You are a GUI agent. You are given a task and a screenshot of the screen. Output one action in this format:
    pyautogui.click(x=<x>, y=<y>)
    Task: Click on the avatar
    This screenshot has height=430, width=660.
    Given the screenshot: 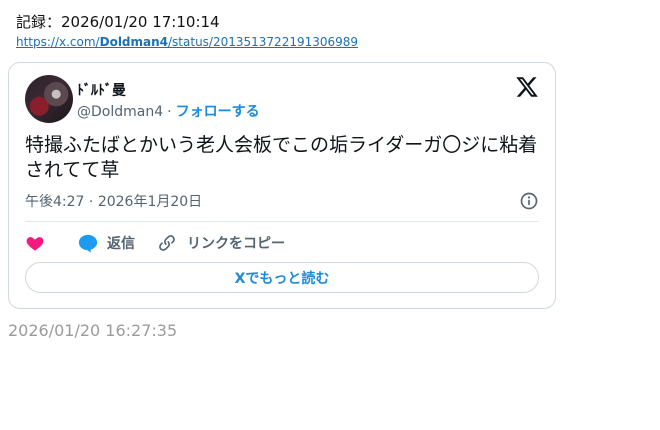 What is the action you would take?
    pyautogui.click(x=49, y=99)
    